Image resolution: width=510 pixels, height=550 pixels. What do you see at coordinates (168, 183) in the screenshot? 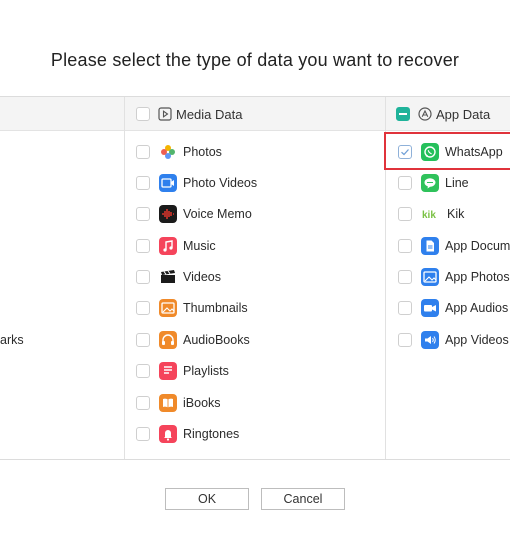
I see `photo-videos-icon` at bounding box center [168, 183].